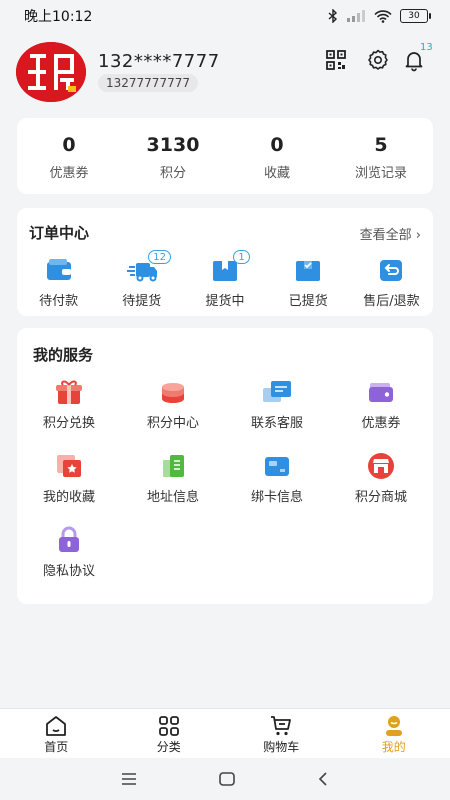  I want to click on stats-card: 0 优惠券 3130 积分 0 收藏 5 浏览记录, so click(225, 156).